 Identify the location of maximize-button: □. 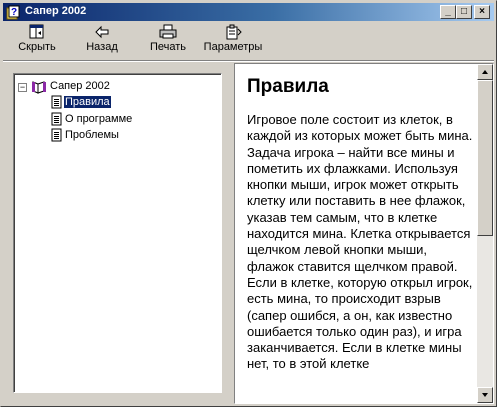
(464, 12).